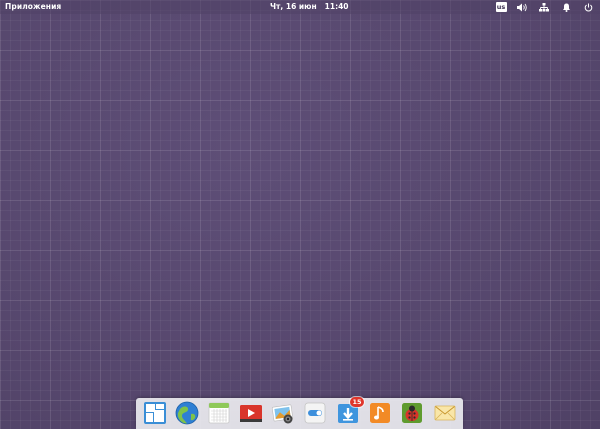  I want to click on sound-icon, so click(522, 7).